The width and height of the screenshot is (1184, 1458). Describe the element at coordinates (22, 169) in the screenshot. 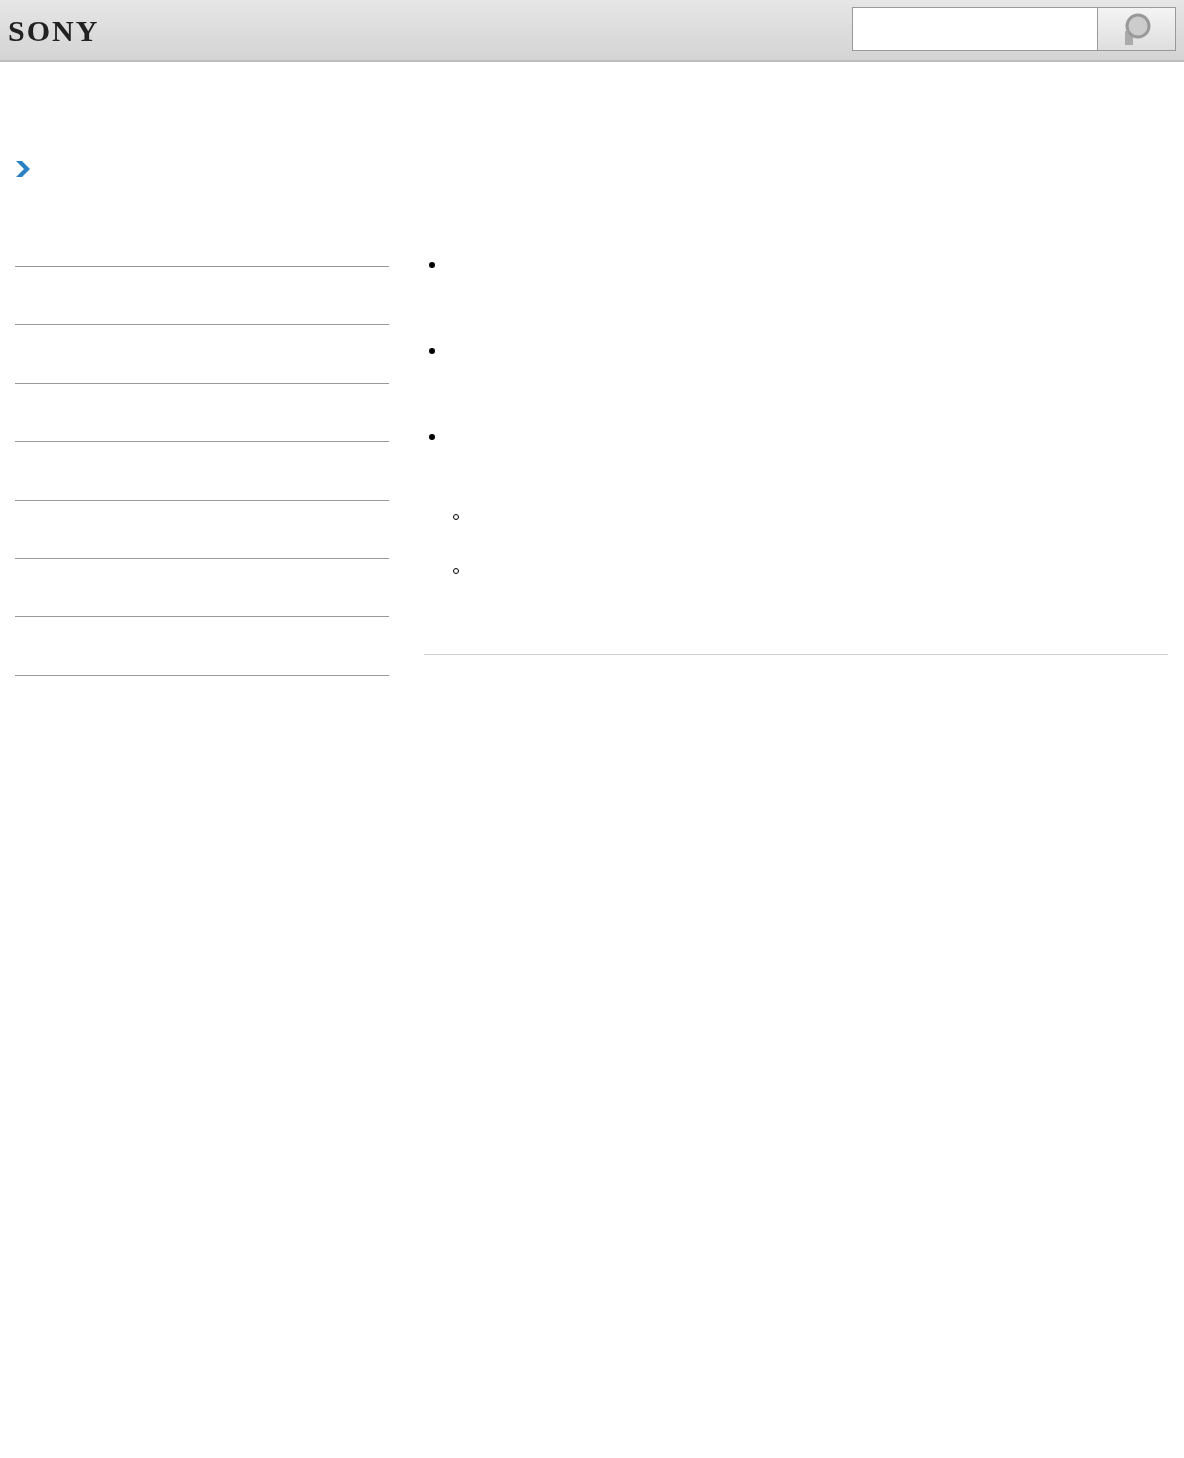

I see `chevron-icon` at that location.